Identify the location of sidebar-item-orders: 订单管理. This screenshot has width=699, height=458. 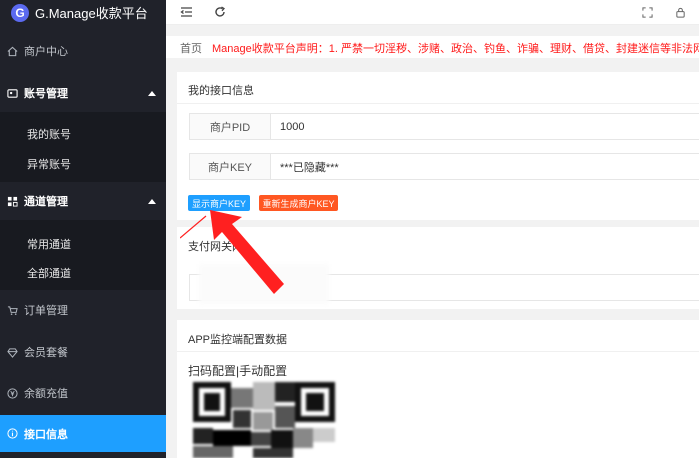
(83, 310).